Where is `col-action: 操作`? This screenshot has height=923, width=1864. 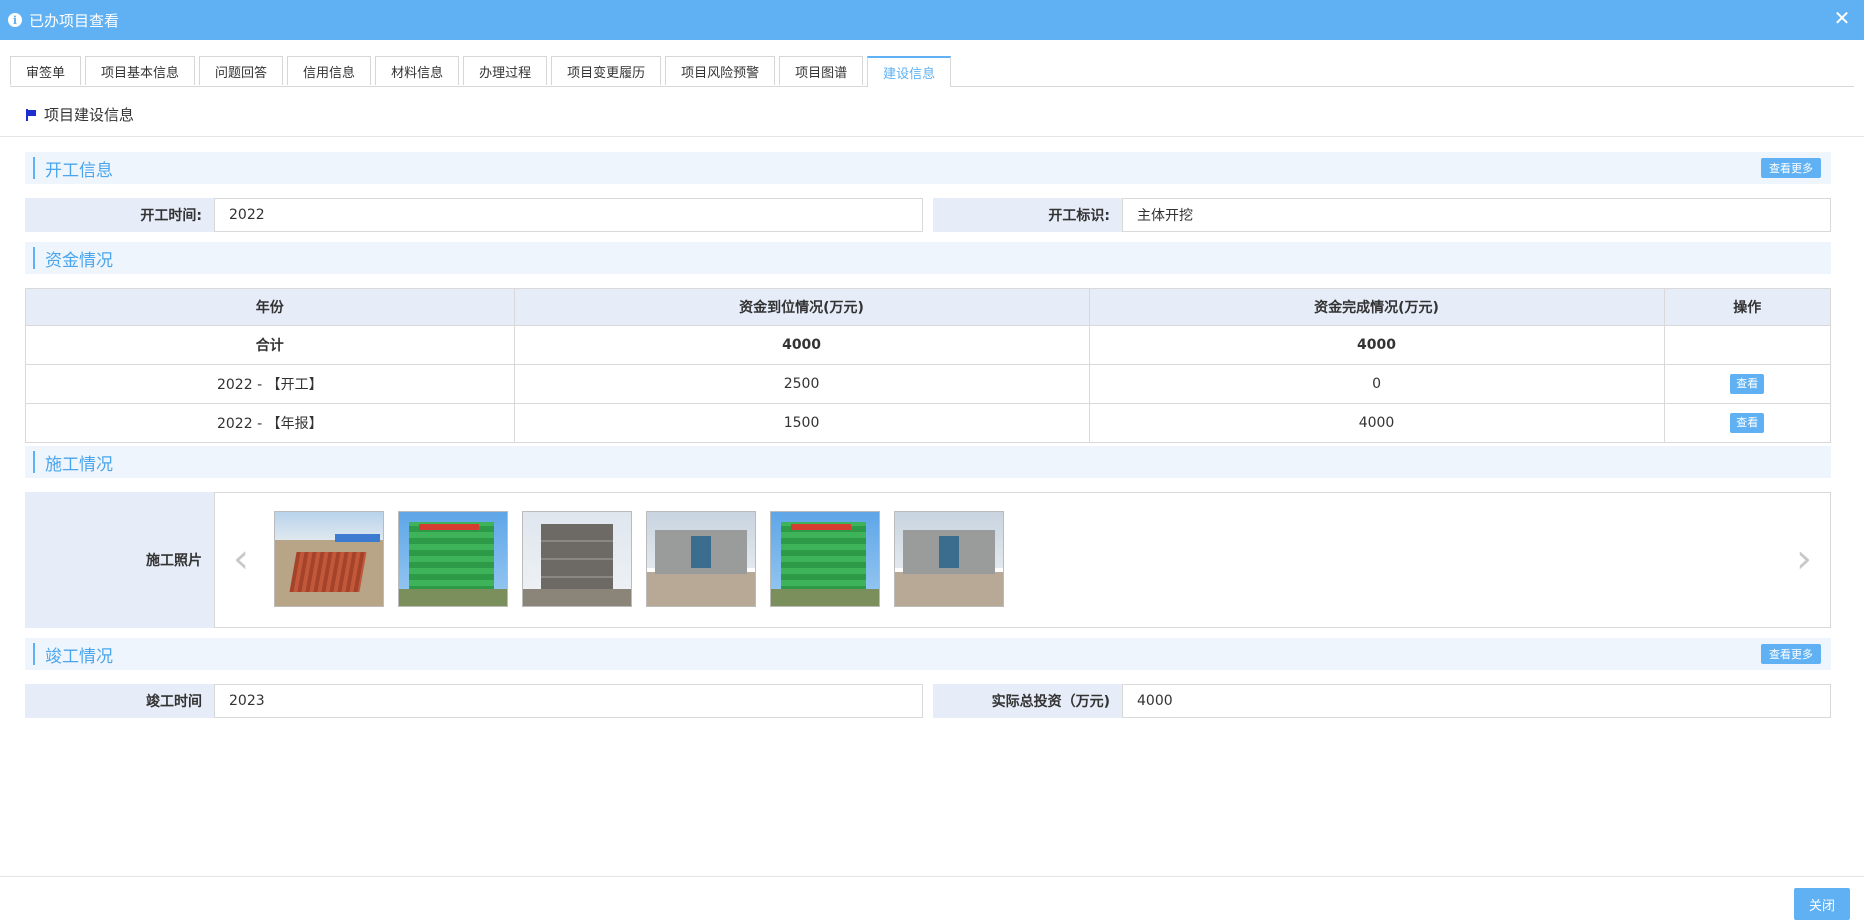
col-action: 操作 is located at coordinates (1747, 307).